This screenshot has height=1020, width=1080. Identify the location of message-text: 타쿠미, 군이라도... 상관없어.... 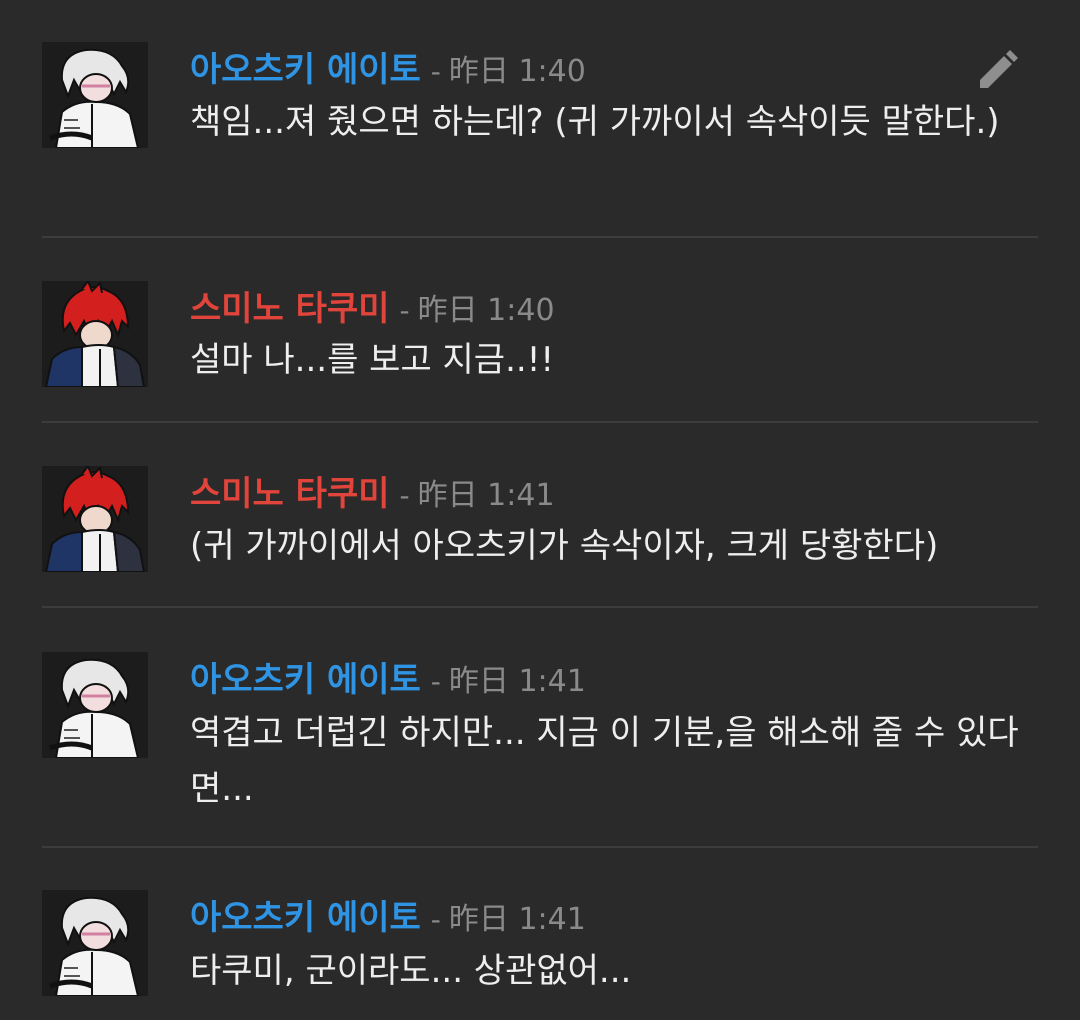
(411, 971).